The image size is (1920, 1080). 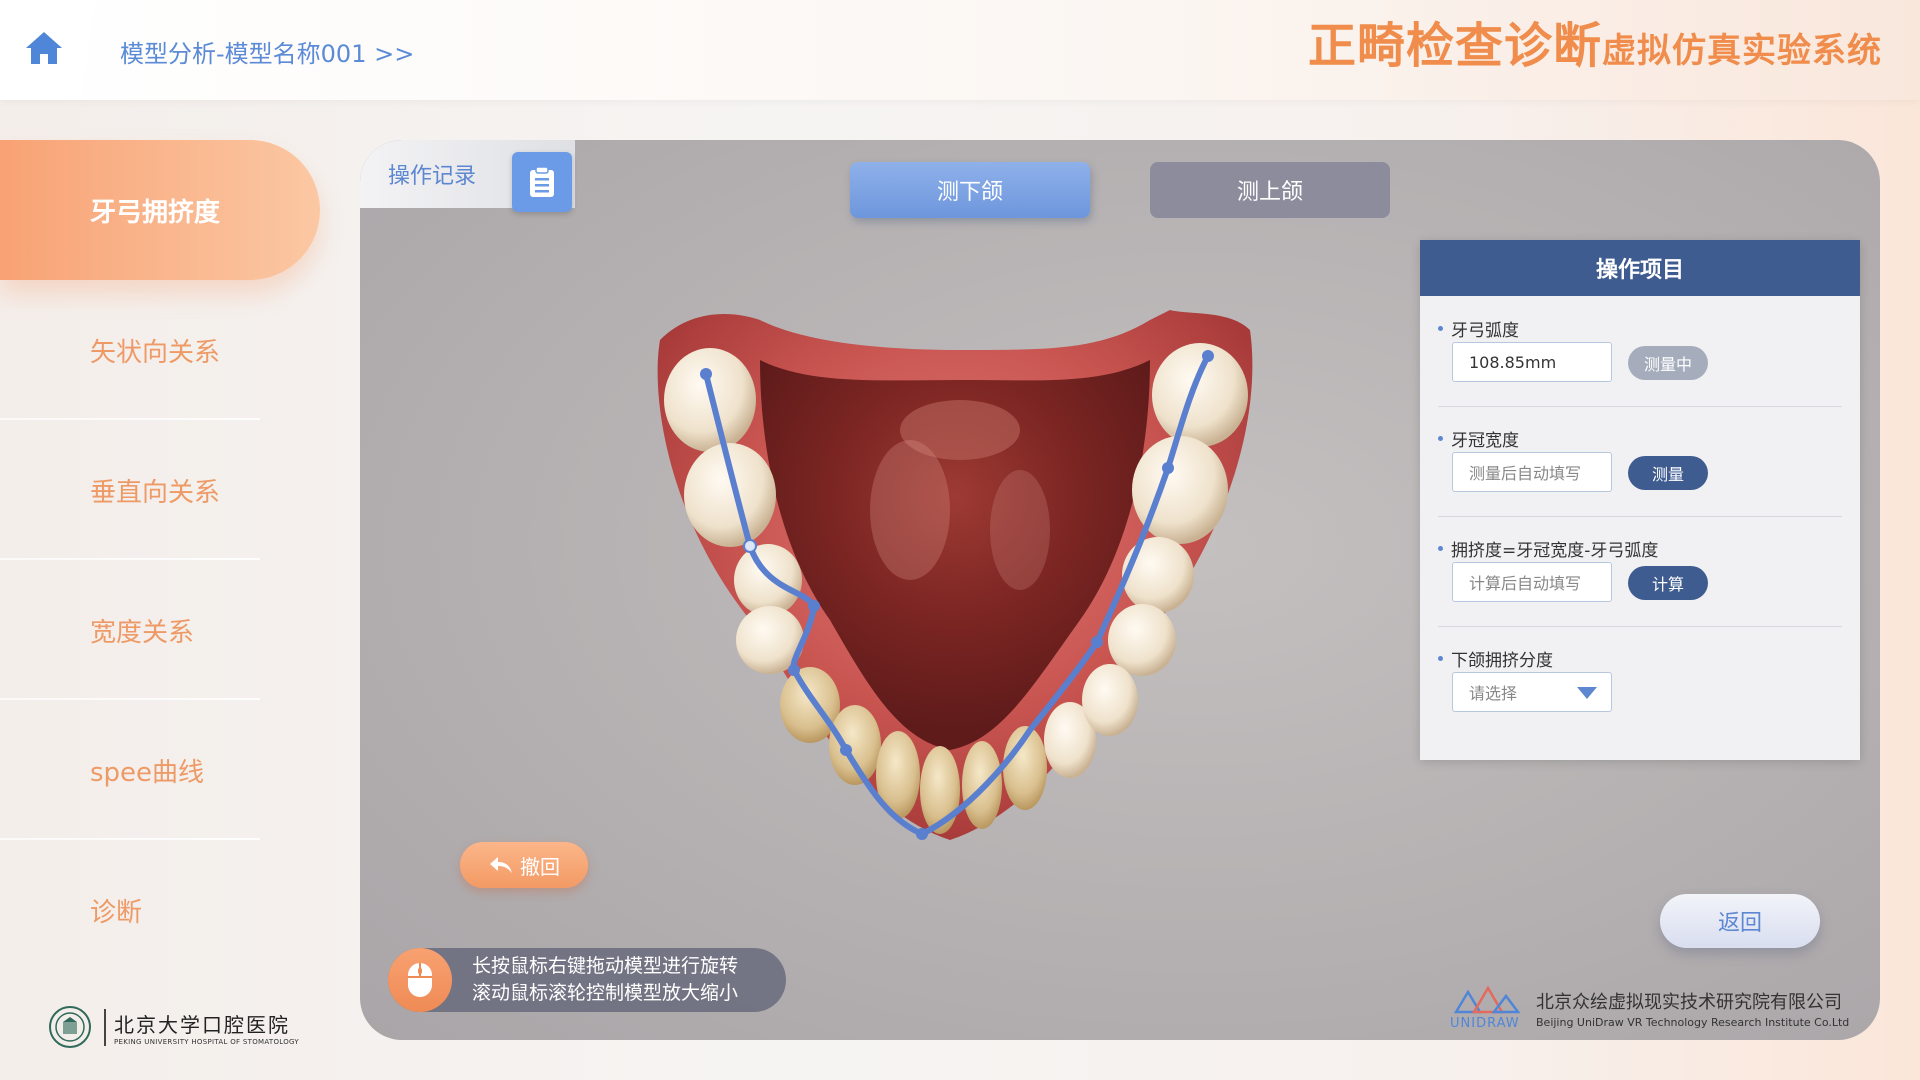 I want to click on crowding-field: 计算后自动填写, so click(x=1532, y=582).